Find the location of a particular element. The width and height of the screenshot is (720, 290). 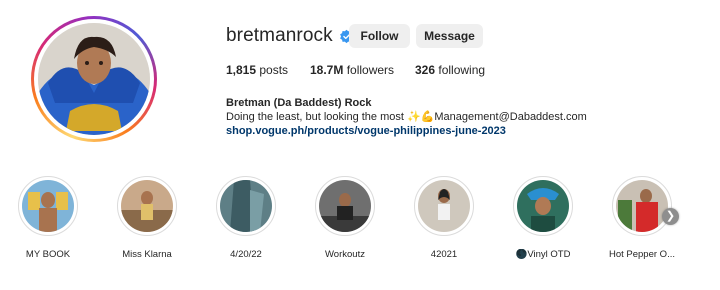

highlight-item: 🌑Vinyl OTD is located at coordinates (543, 218).